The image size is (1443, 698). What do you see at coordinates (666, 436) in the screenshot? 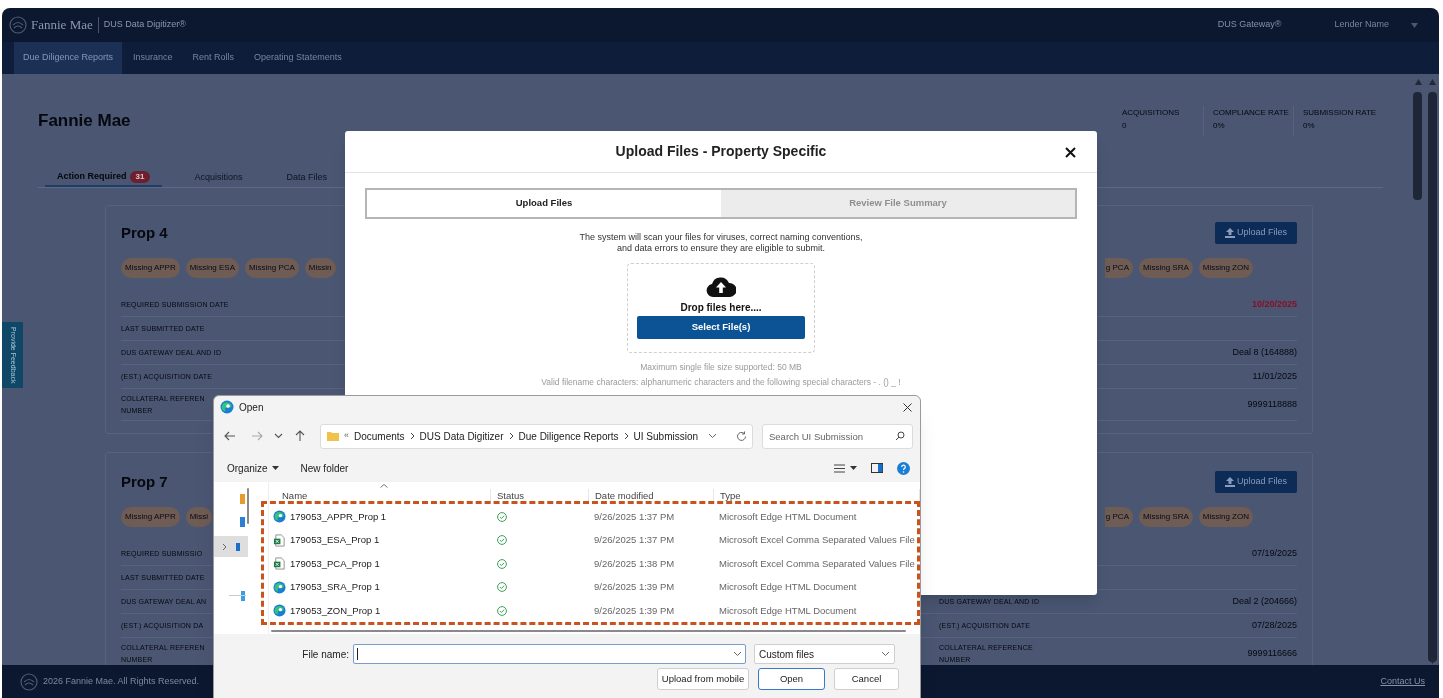
I see `breadcrumb-item: UI Submission` at bounding box center [666, 436].